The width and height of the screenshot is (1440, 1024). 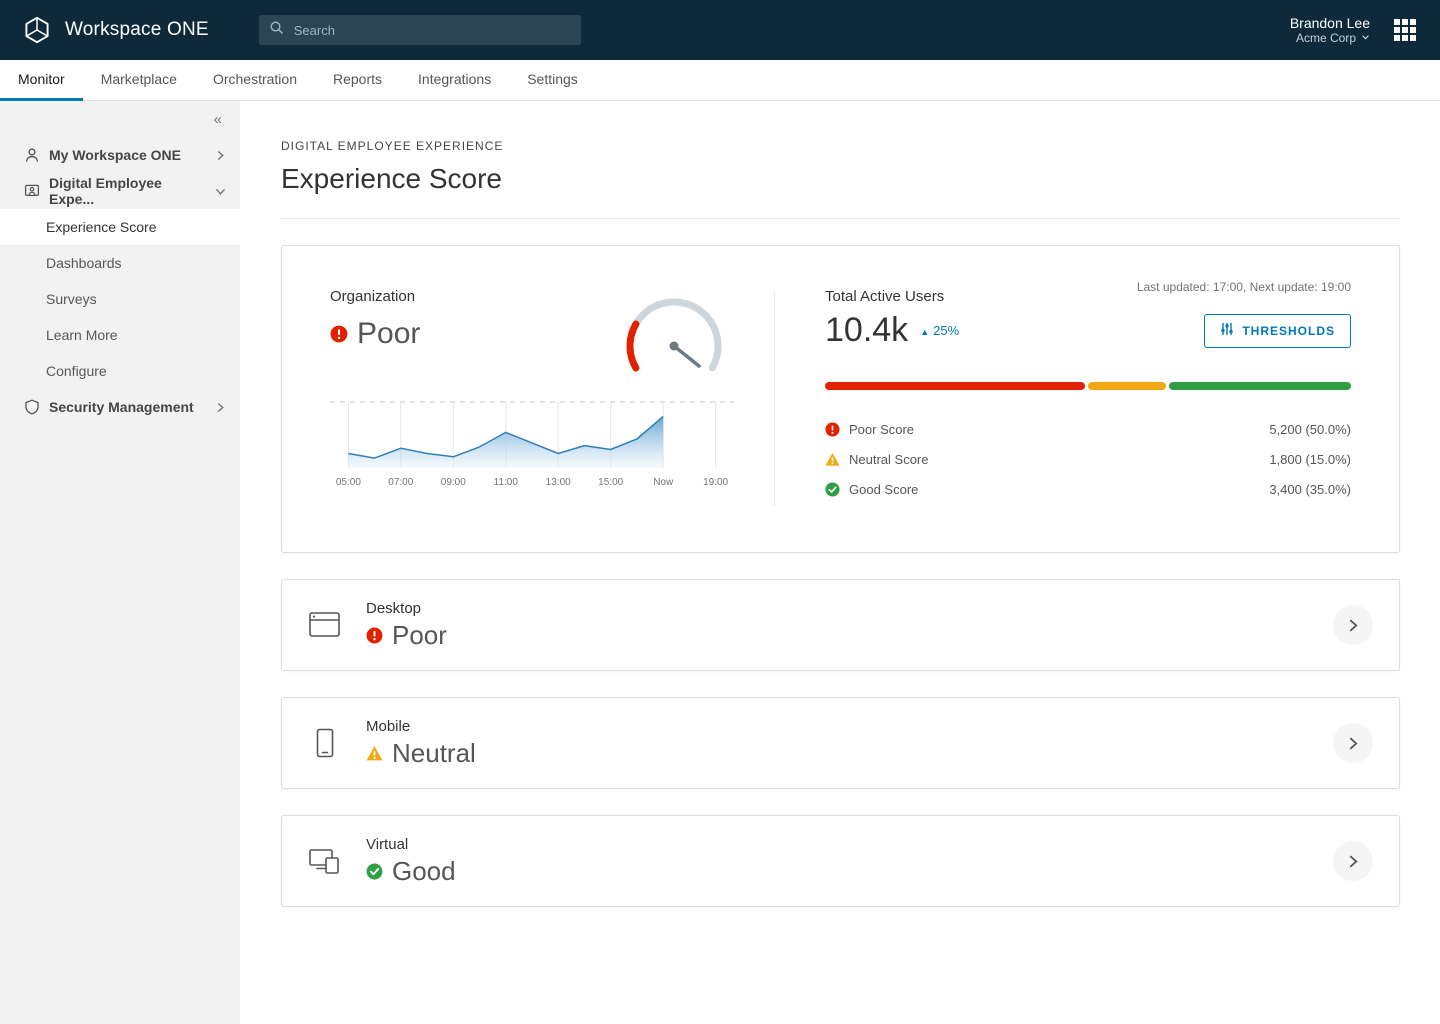 I want to click on sidebar-subitem-experience-score: Experience Score, so click(x=120, y=227).